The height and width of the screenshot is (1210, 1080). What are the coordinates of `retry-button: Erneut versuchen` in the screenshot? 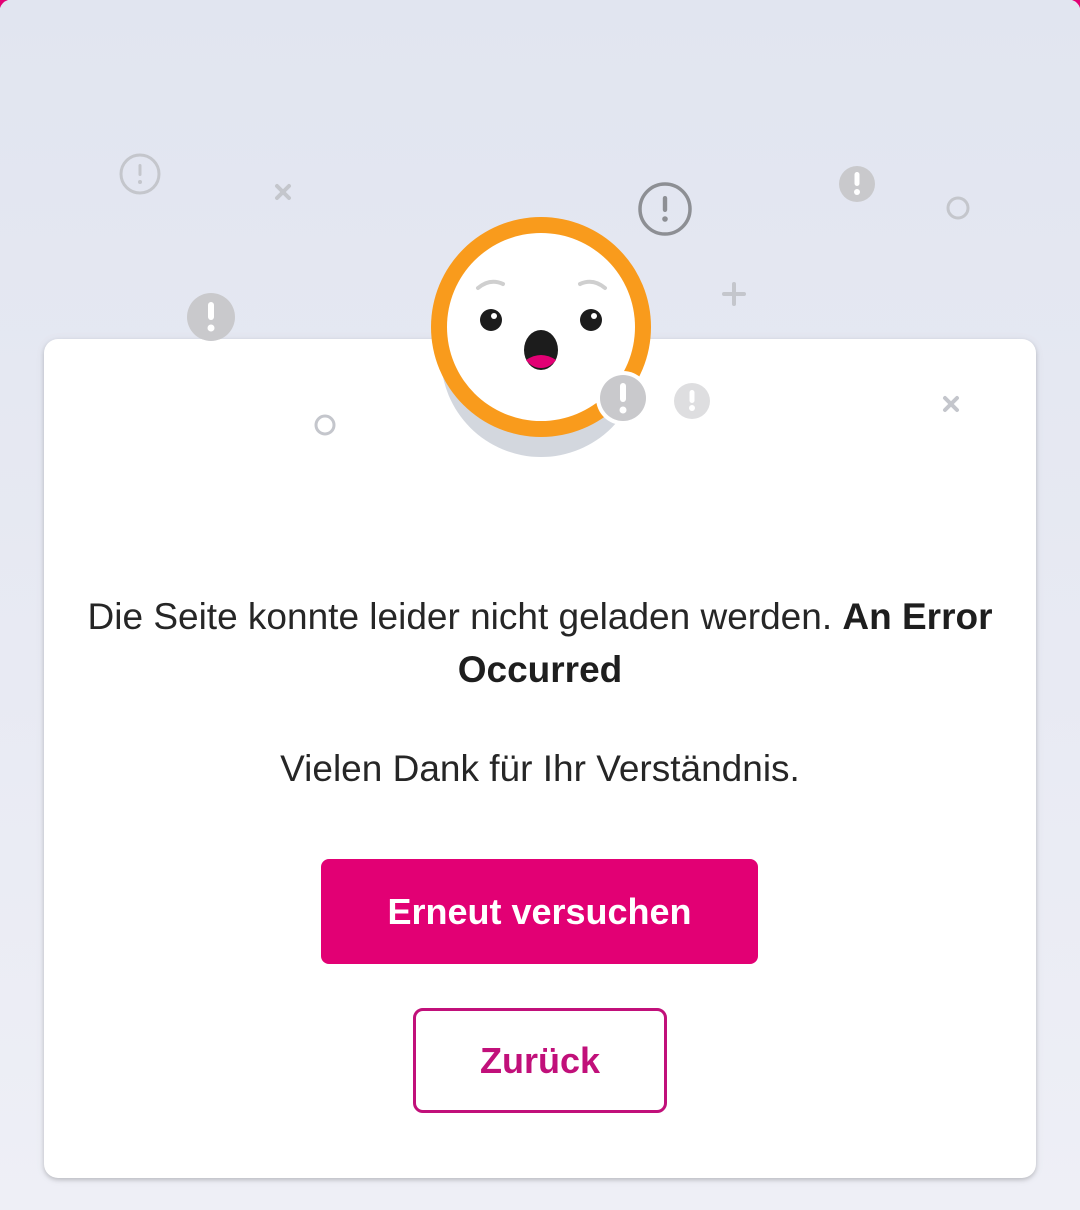 It's located at (539, 911).